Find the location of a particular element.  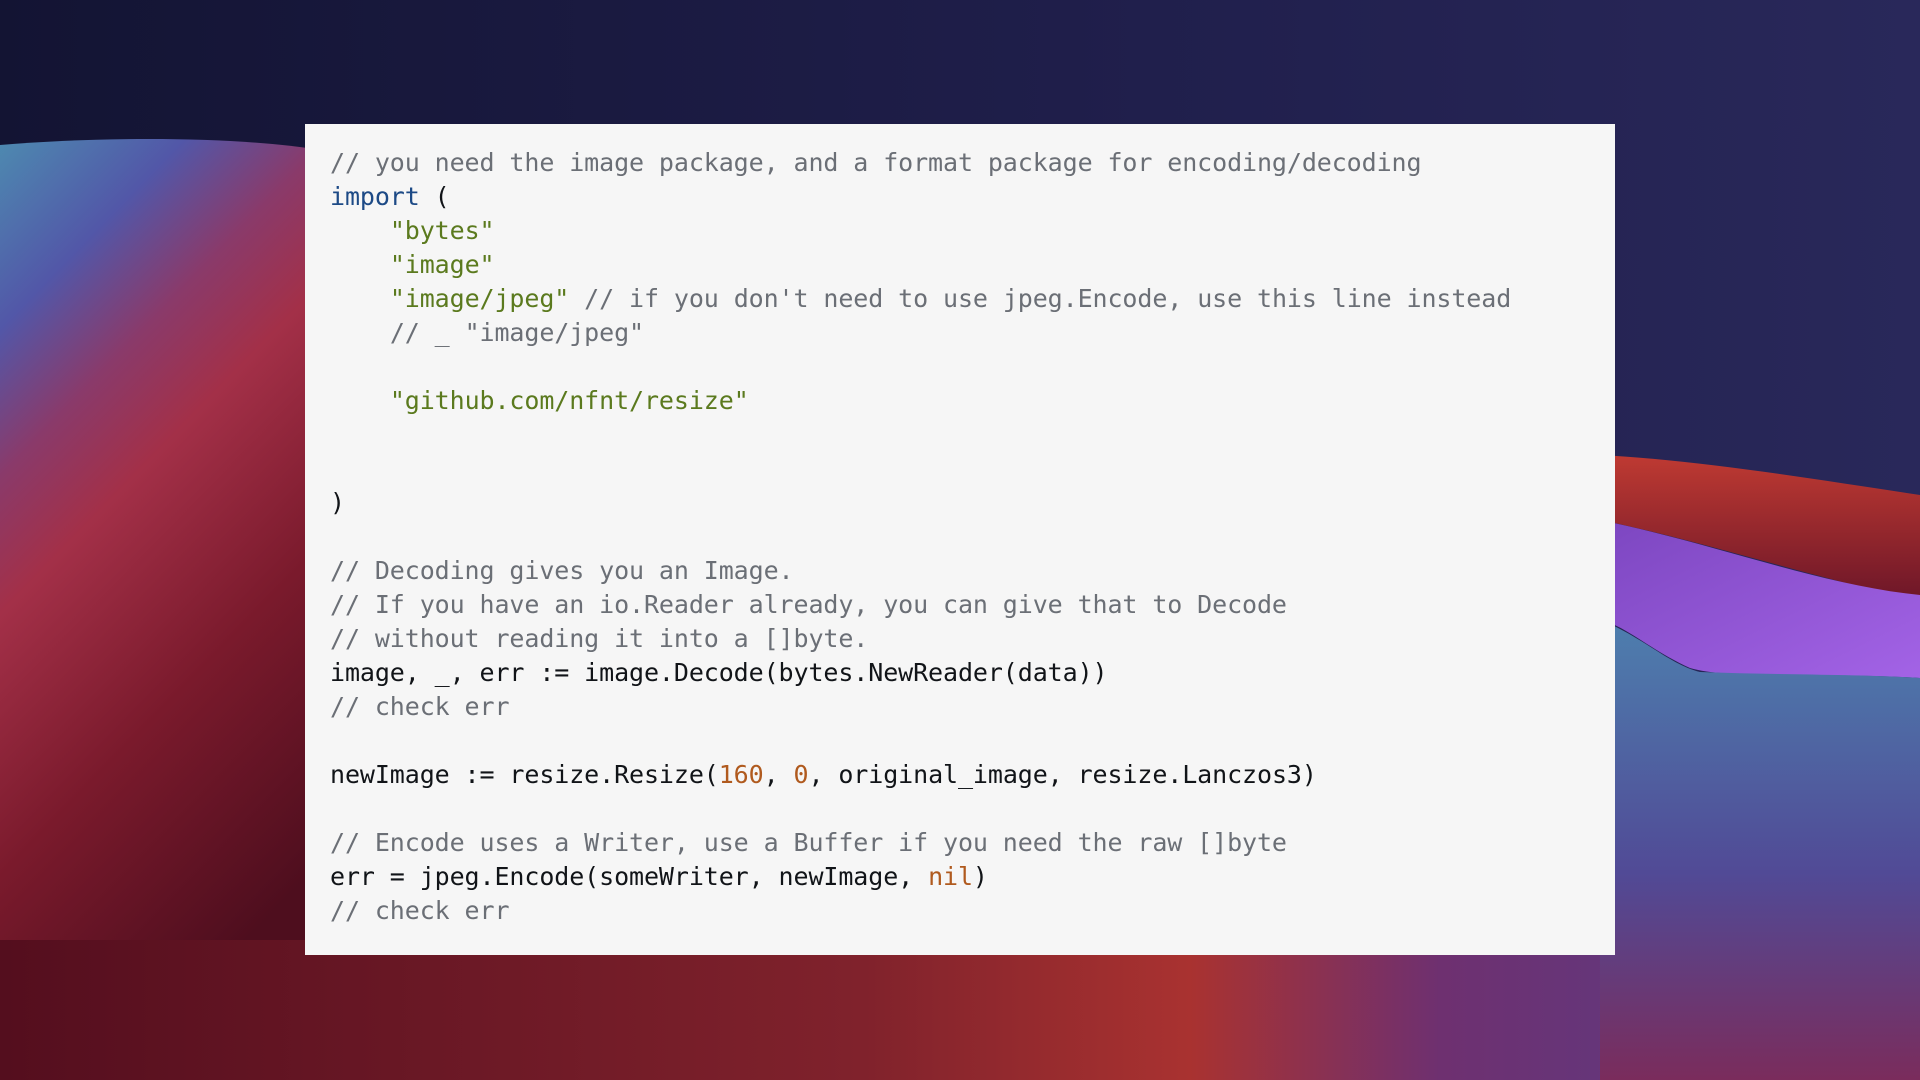

code-comment: // _ "image/jpeg" is located at coordinates (516, 332).